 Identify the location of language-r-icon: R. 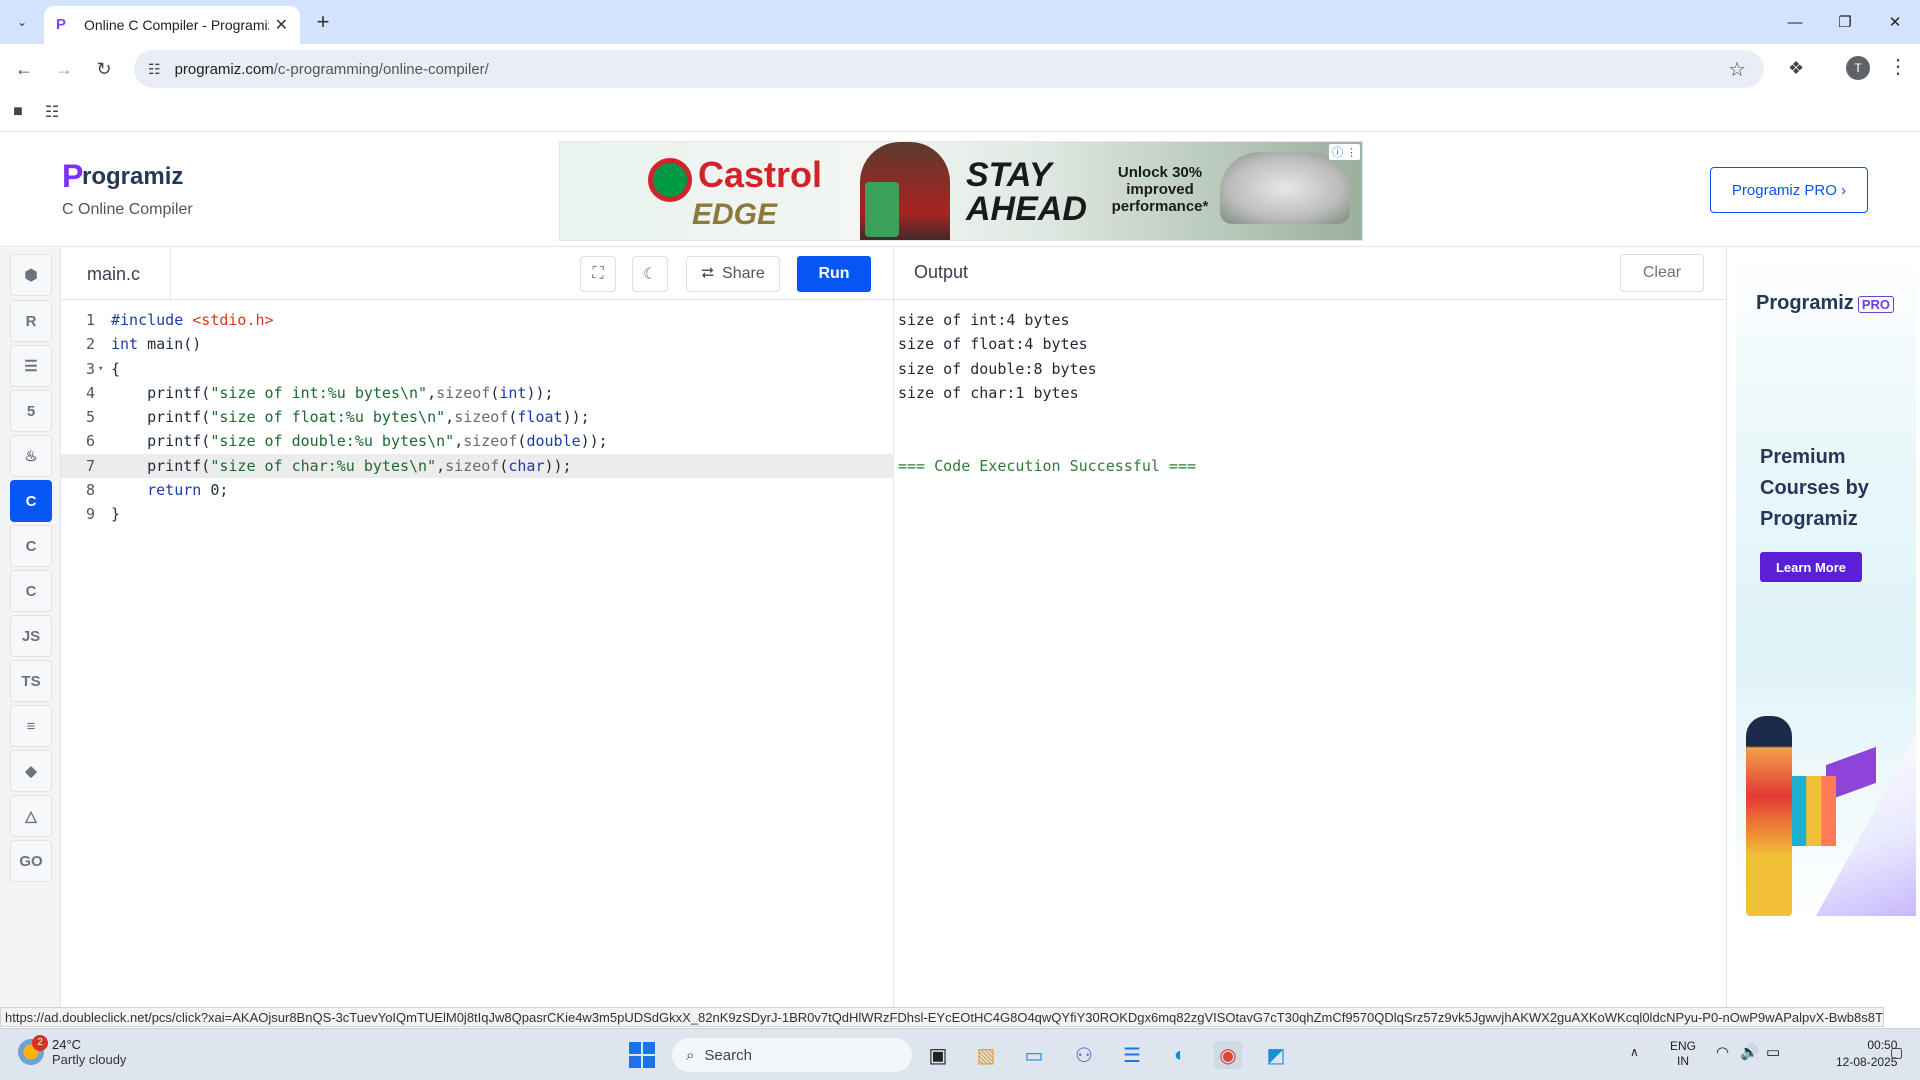
(31, 321).